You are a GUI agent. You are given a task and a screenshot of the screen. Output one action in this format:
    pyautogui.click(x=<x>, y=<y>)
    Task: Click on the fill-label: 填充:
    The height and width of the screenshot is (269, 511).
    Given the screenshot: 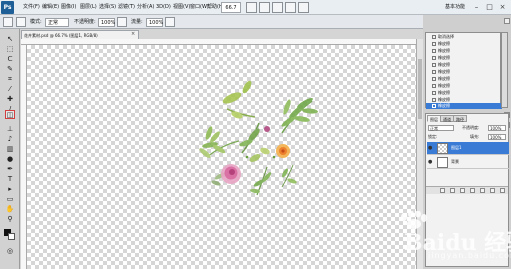 What is the action you would take?
    pyautogui.click(x=475, y=136)
    